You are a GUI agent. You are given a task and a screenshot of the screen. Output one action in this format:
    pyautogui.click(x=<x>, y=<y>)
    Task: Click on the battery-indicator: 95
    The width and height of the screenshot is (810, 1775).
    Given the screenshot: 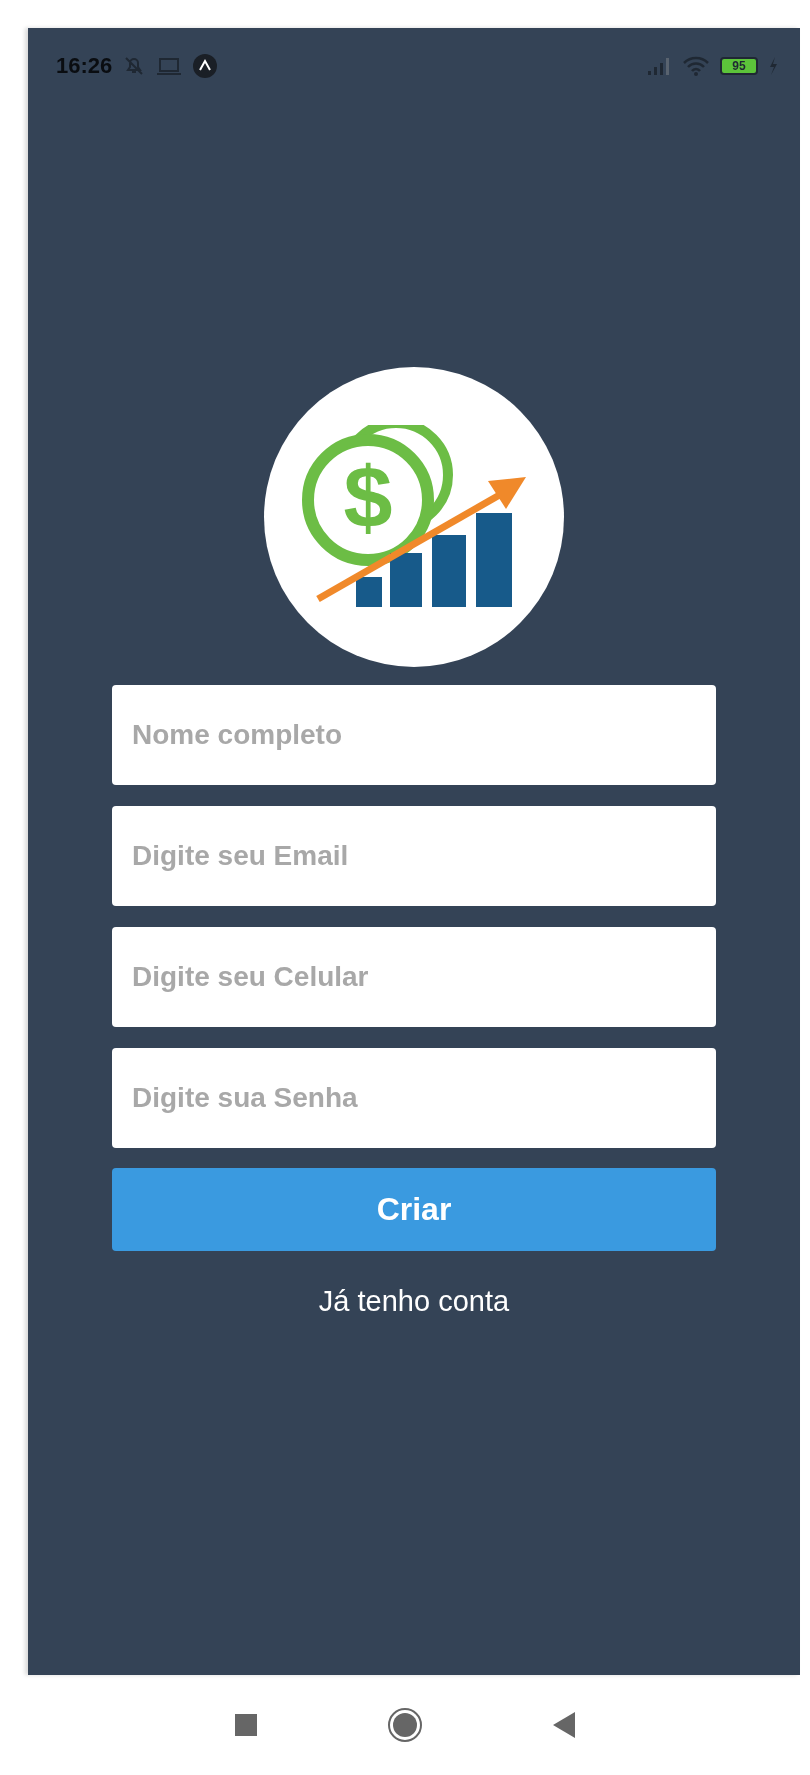 What is the action you would take?
    pyautogui.click(x=739, y=66)
    